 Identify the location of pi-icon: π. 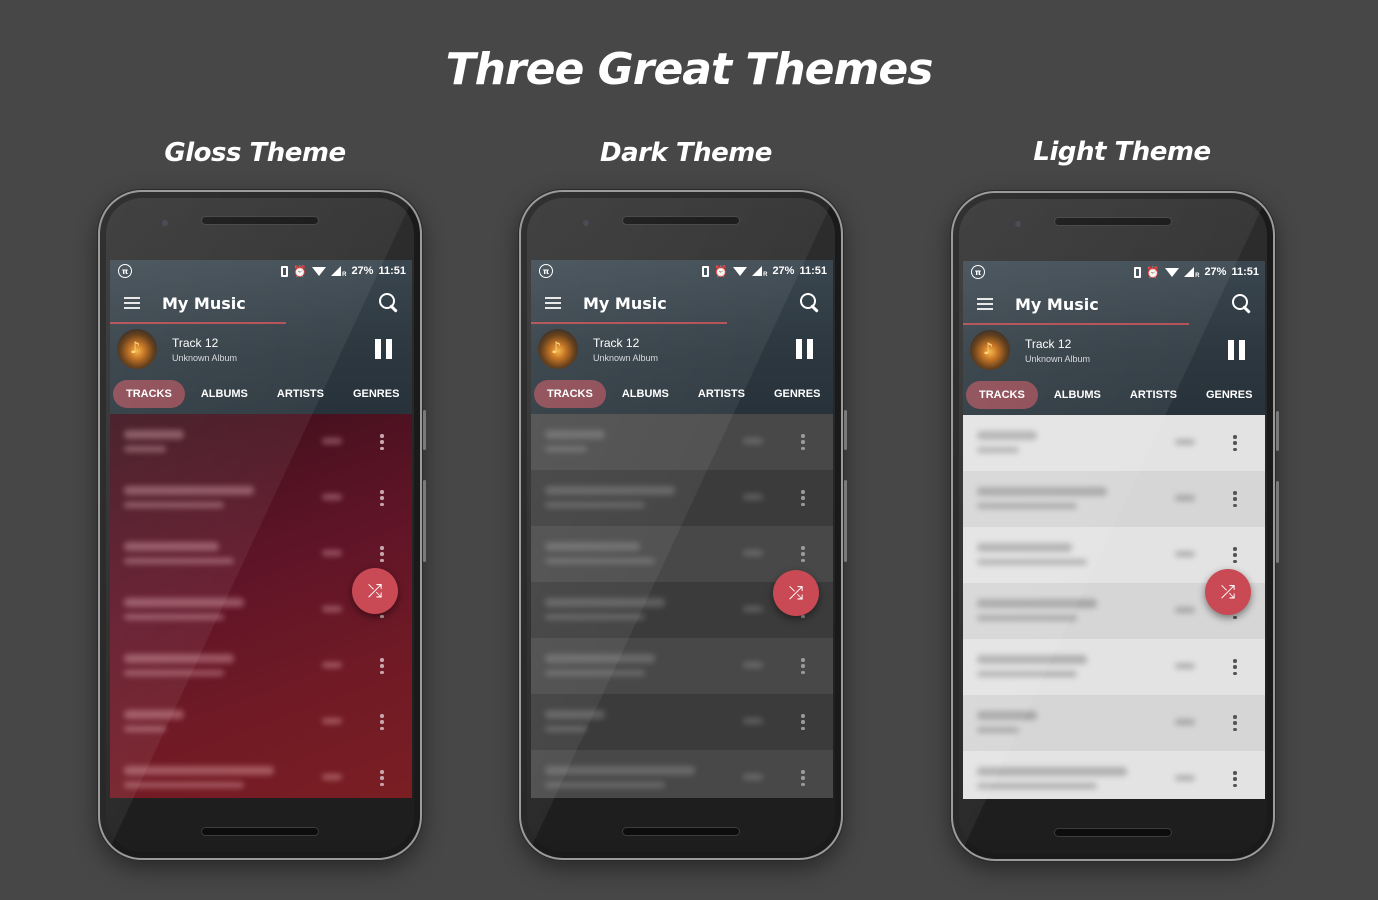
(125, 271).